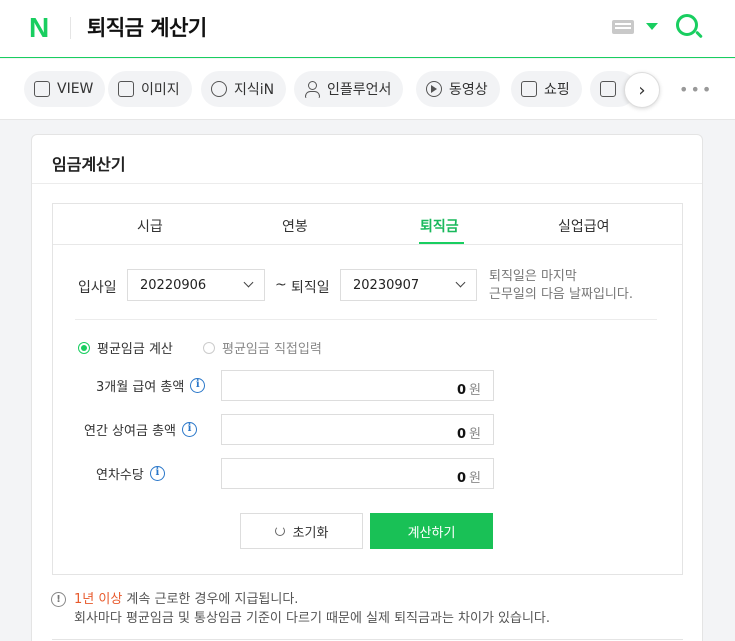 The height and width of the screenshot is (641, 735). I want to click on start-date-select: 20220906, so click(196, 285).